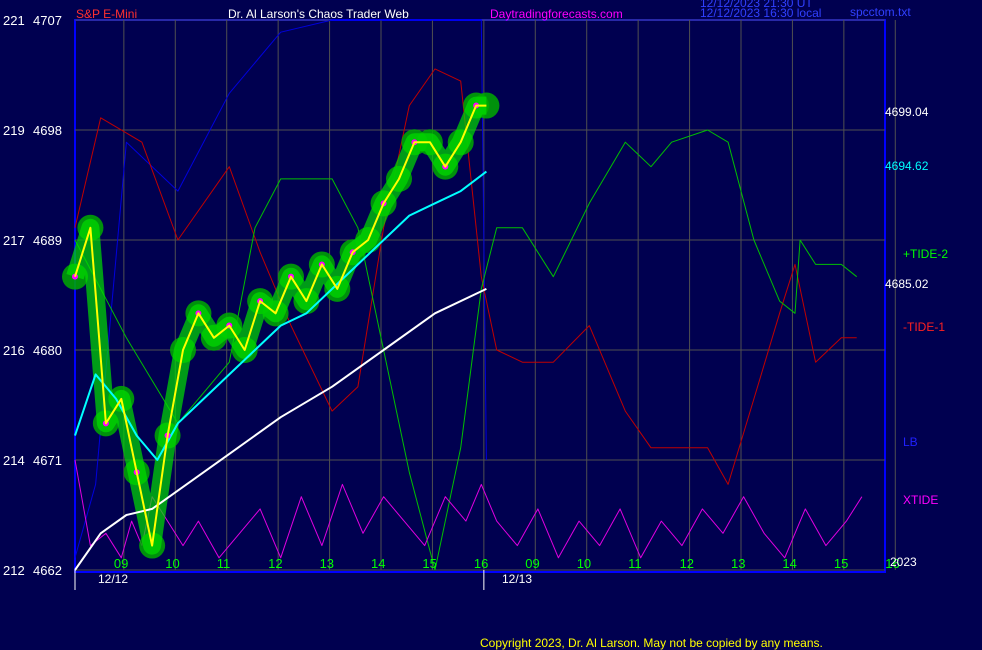  What do you see at coordinates (907, 166) in the screenshot?
I see `cyan-value-label: 4694.62` at bounding box center [907, 166].